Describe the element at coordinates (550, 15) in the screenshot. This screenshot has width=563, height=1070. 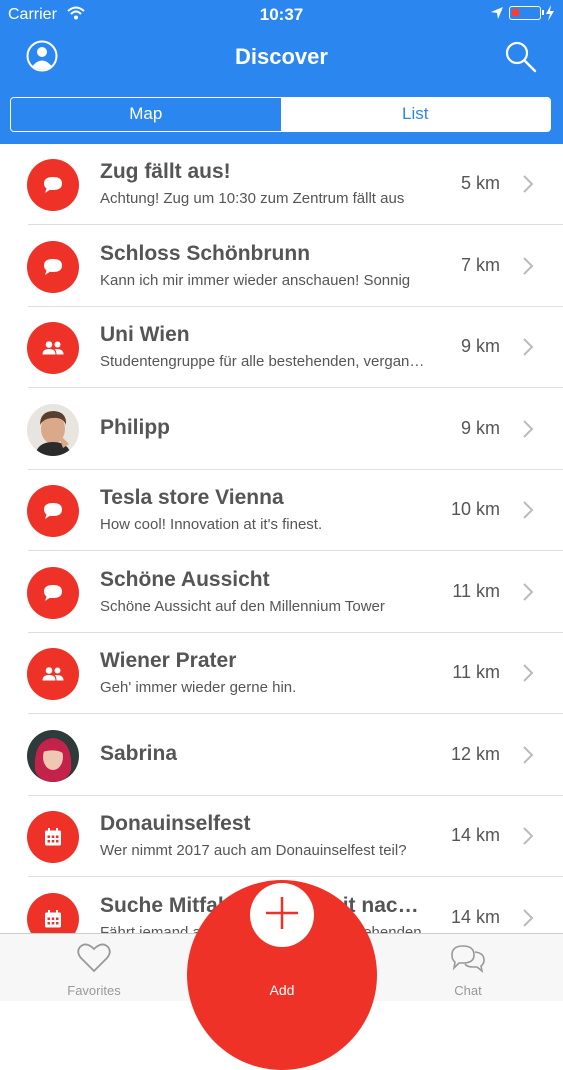
I see `charging-bolt-icon` at that location.